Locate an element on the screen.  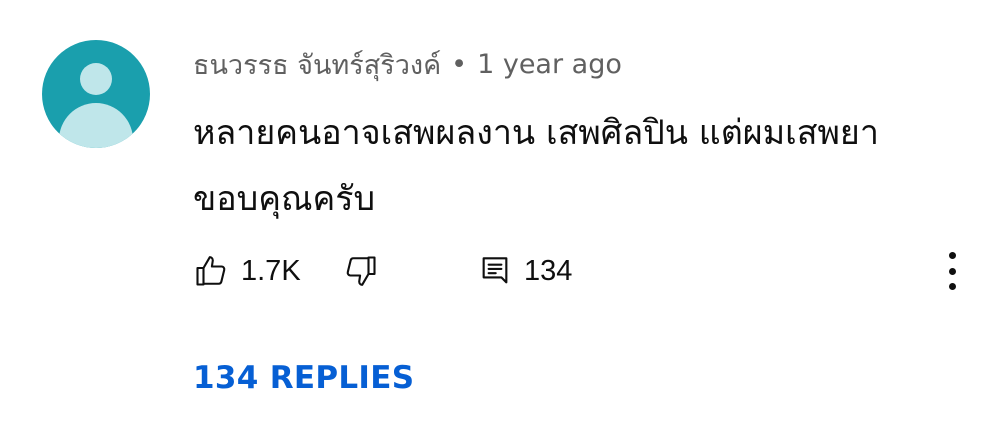
dislike-button is located at coordinates (361, 271).